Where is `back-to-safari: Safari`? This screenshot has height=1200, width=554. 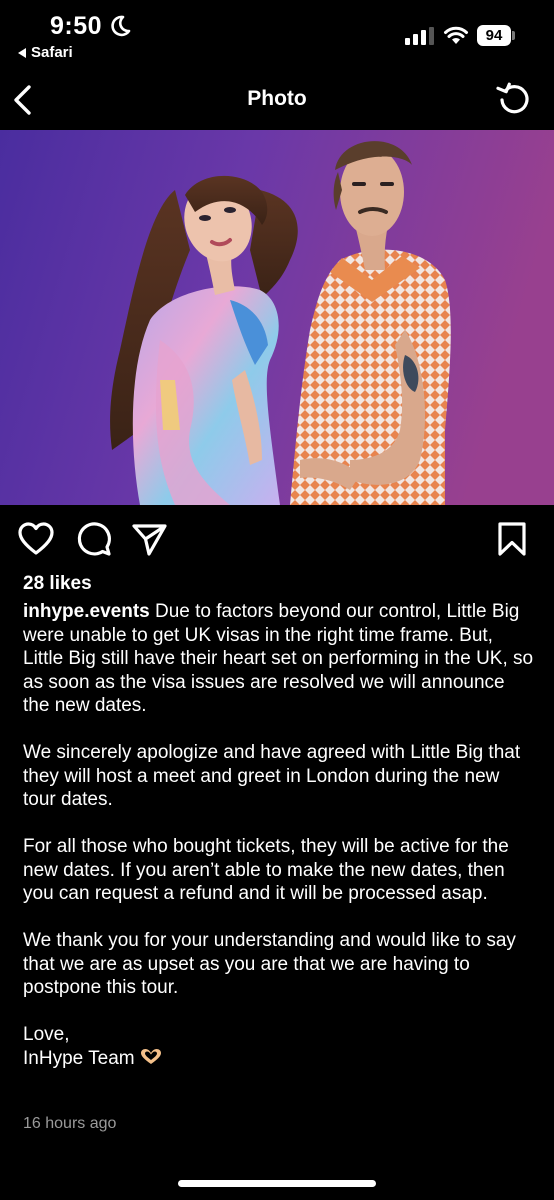
back-to-safari: Safari is located at coordinates (45, 52).